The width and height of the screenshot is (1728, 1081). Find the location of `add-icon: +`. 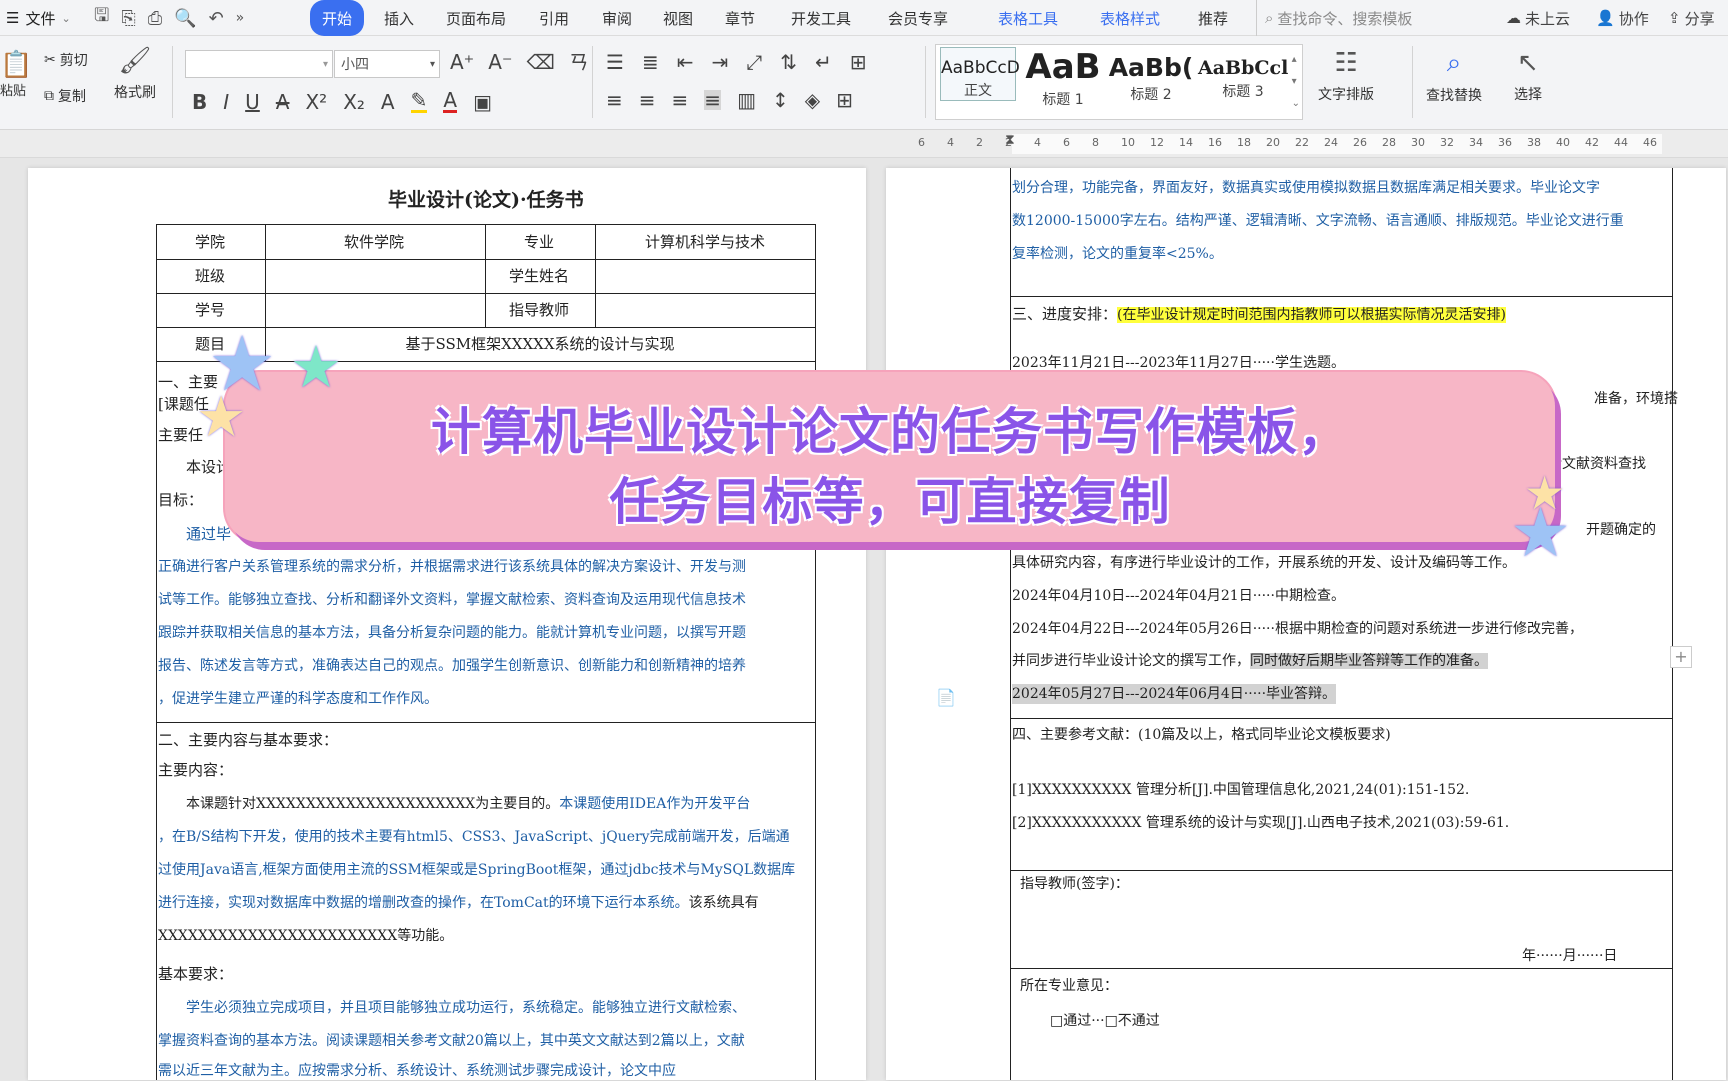

add-icon: + is located at coordinates (1681, 657).